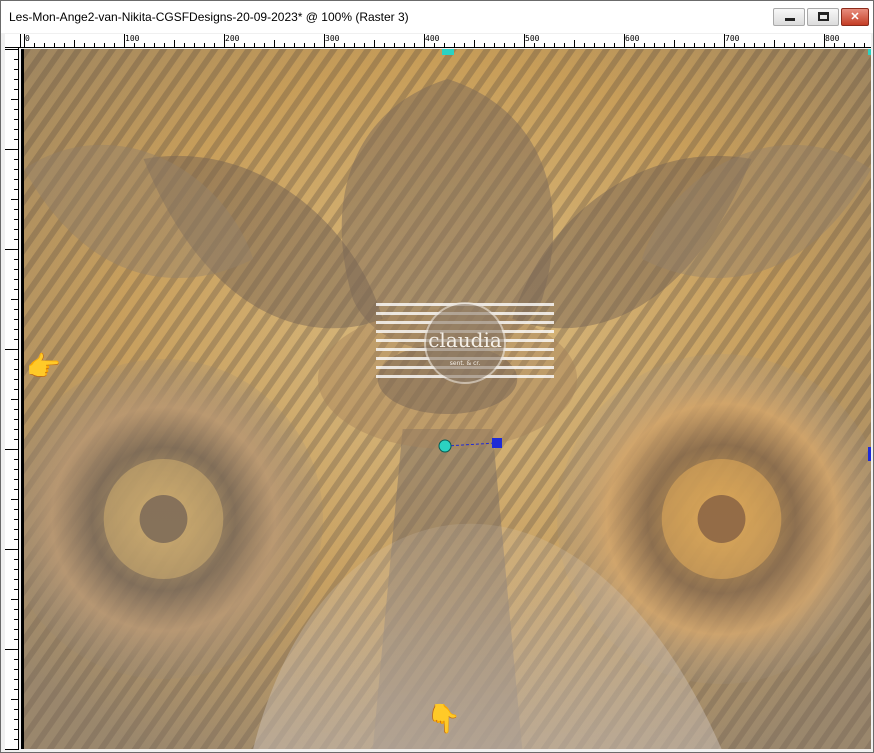 This screenshot has height=753, width=874. I want to click on close-button: ✕, so click(855, 17).